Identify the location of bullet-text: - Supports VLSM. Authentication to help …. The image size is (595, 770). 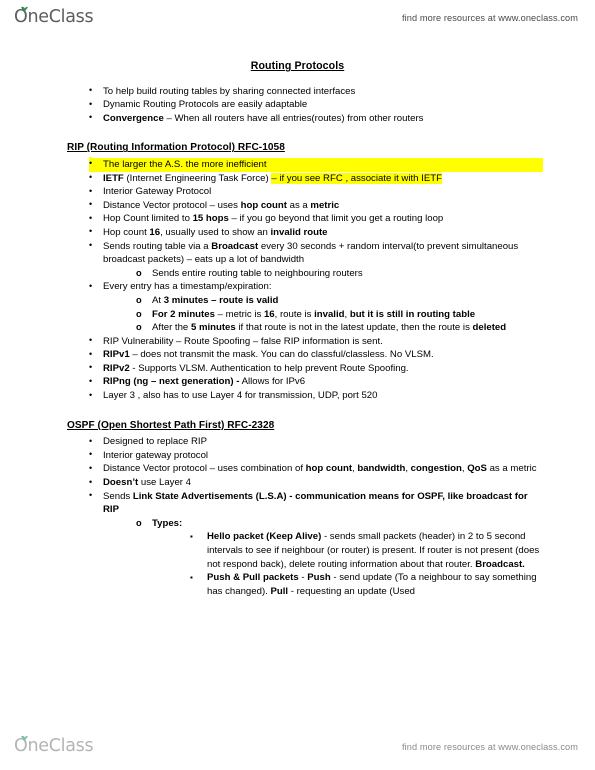
(269, 368).